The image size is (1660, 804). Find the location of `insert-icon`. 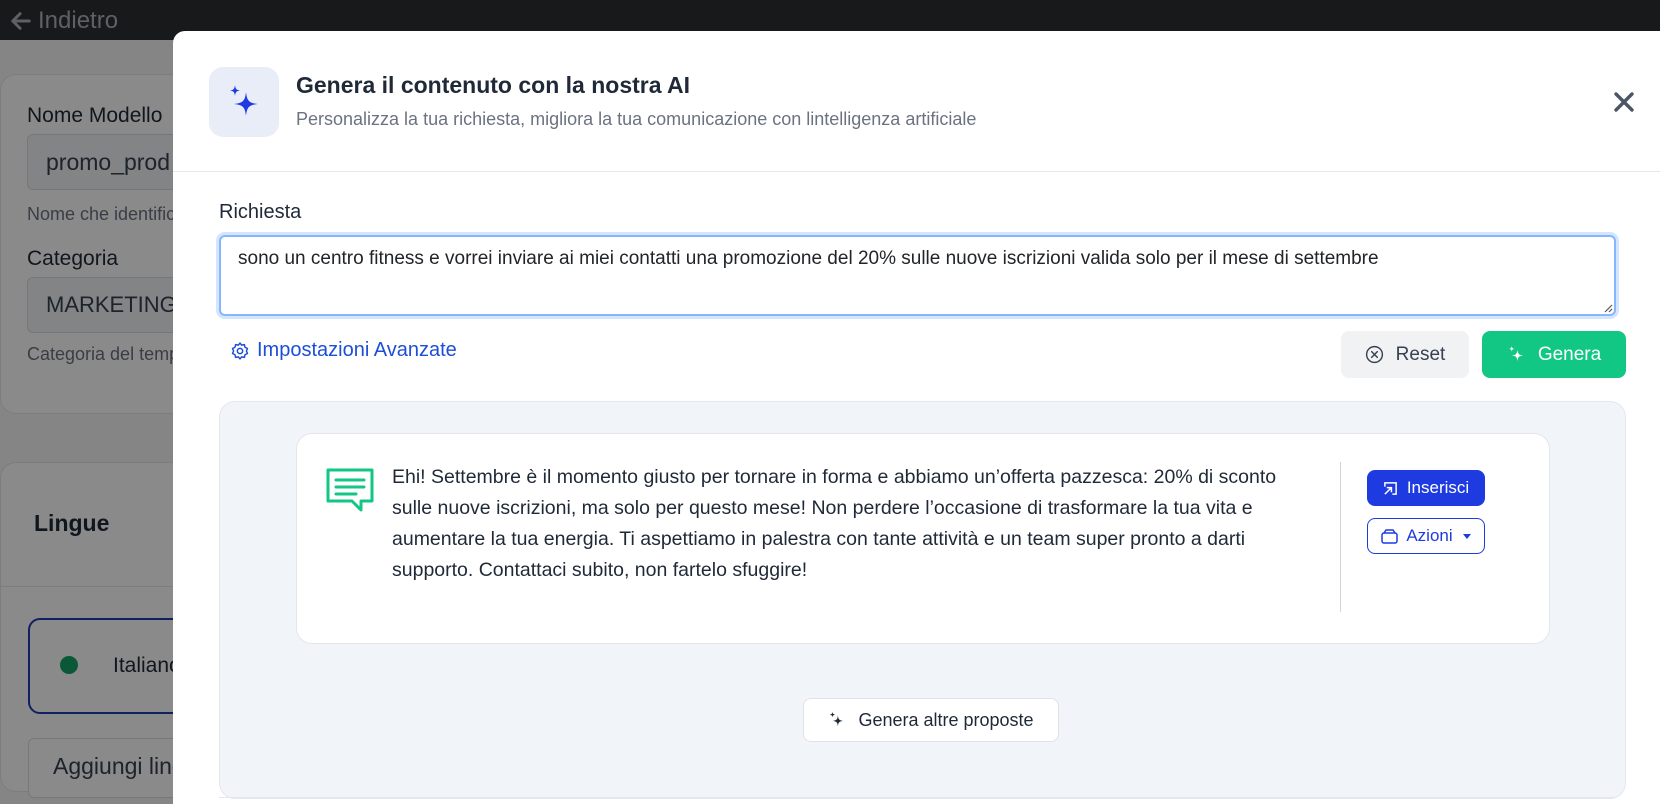

insert-icon is located at coordinates (1390, 488).